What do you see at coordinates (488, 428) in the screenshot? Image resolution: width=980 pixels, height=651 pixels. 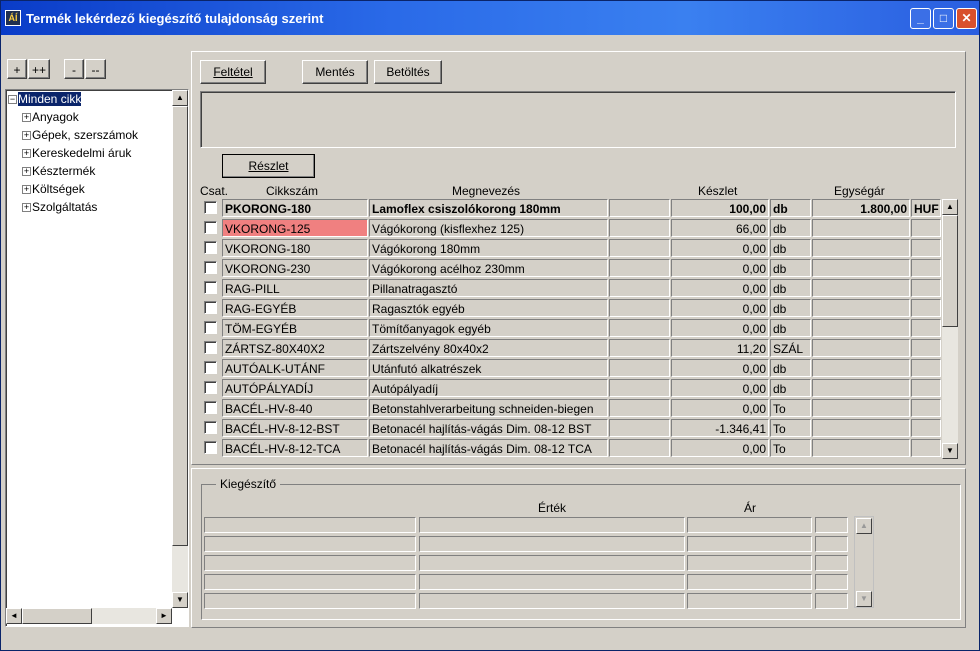 I see `cell-name: Betonacél hajlítás-vágás Dim. 08-12 BST` at bounding box center [488, 428].